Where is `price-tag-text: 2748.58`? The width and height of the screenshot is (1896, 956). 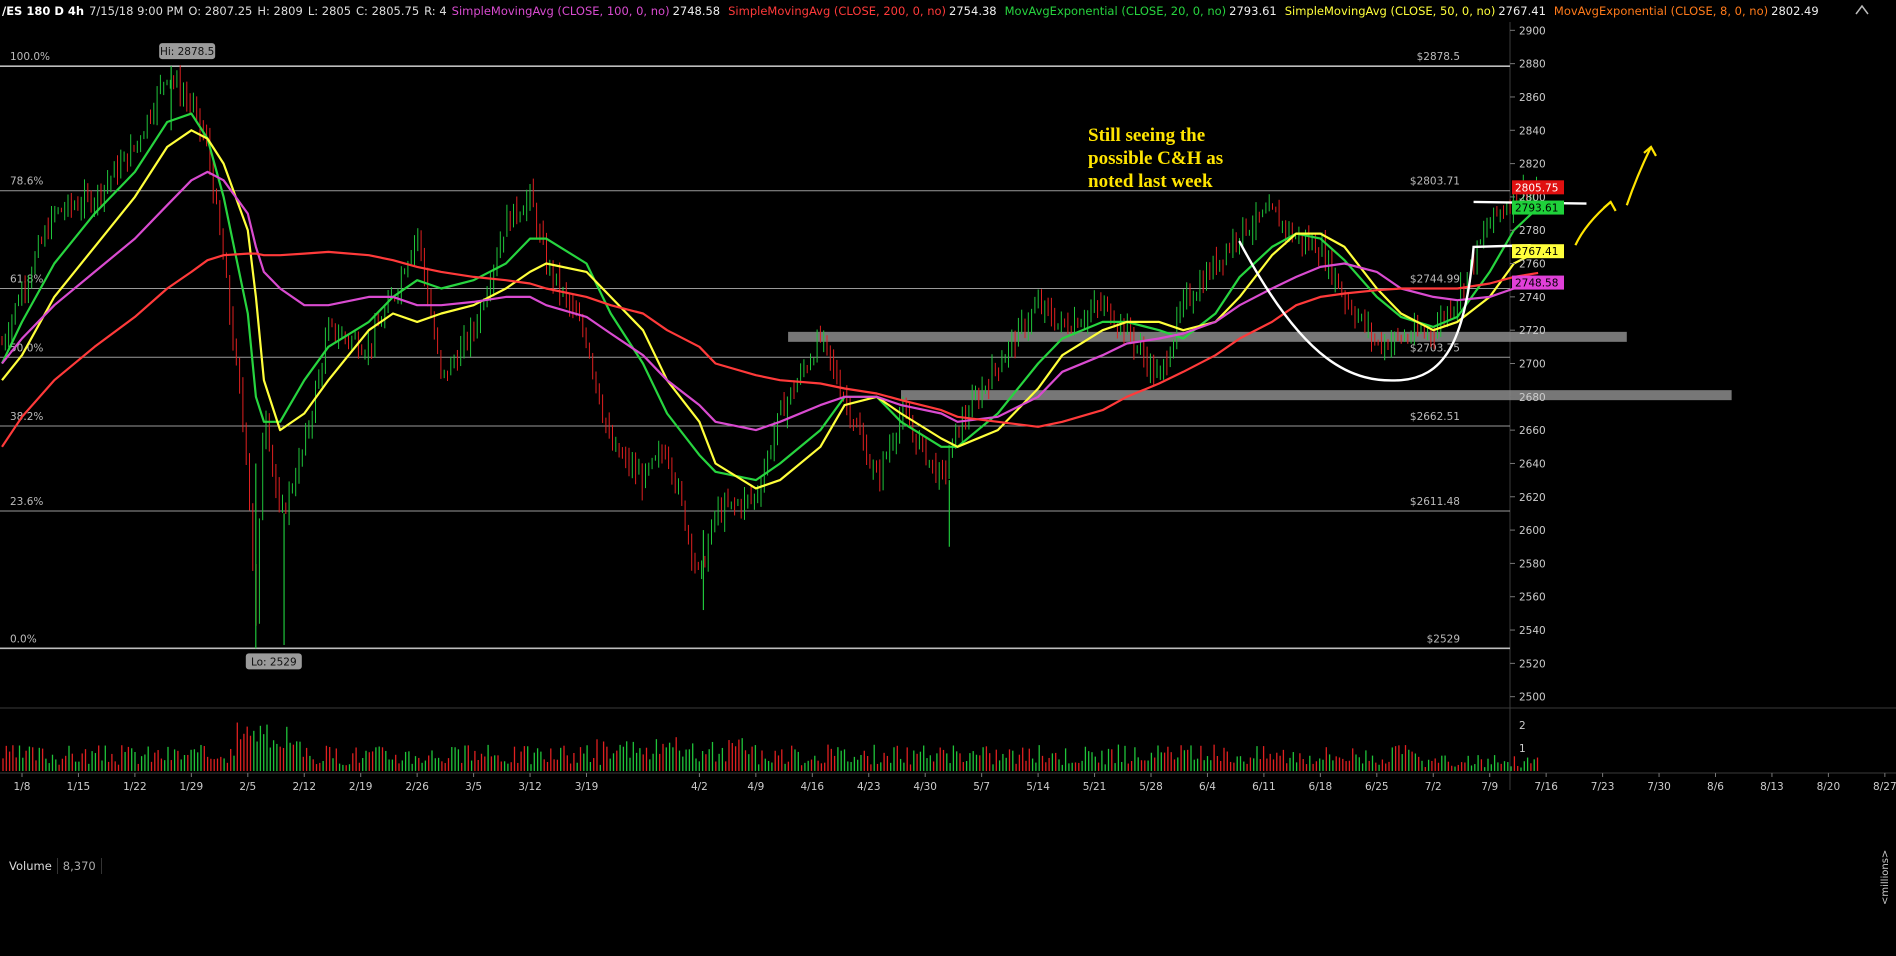 price-tag-text: 2748.58 is located at coordinates (1536, 284).